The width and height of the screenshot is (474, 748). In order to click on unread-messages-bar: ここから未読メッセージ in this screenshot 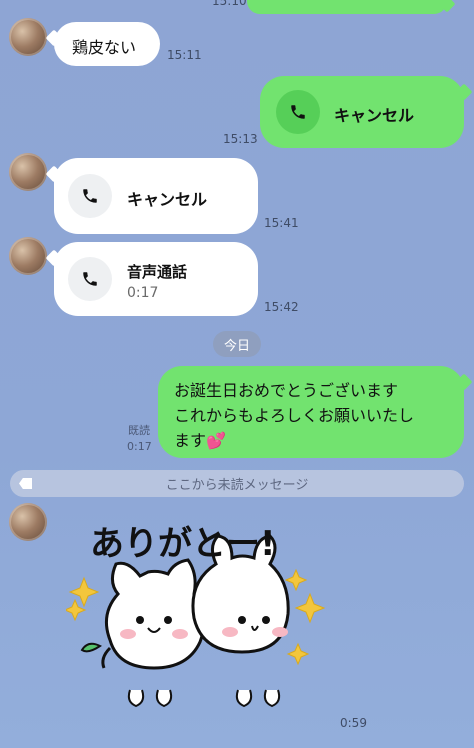, I will do `click(237, 483)`.